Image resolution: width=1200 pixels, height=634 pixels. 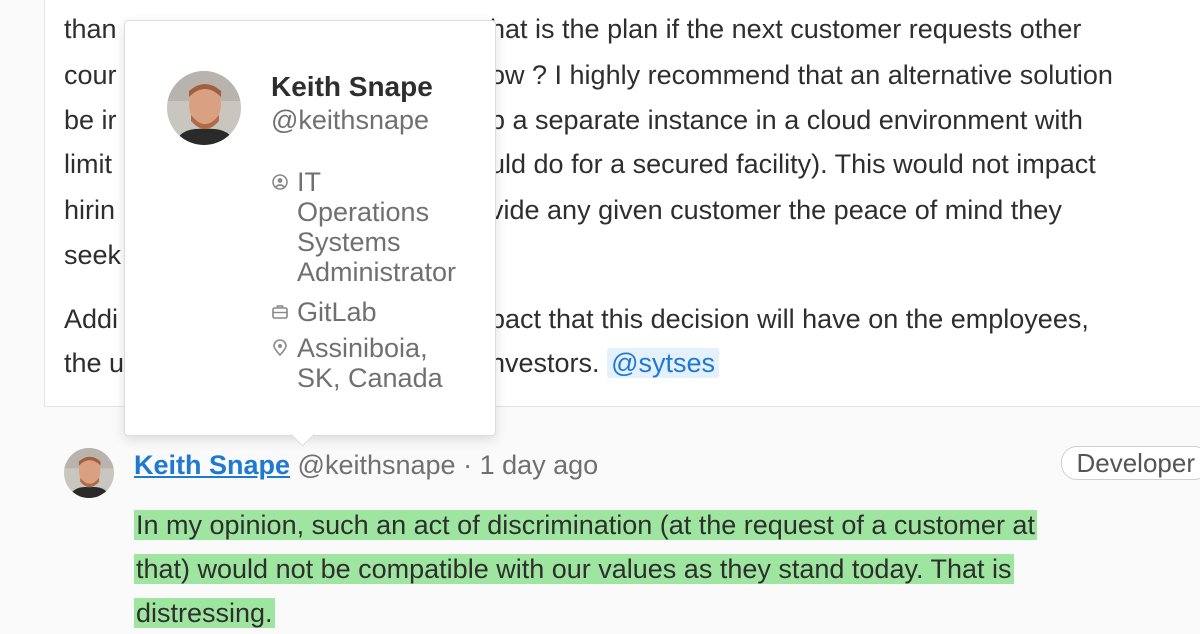 What do you see at coordinates (91, 319) in the screenshot?
I see `previous-comment-text-left: Addi` at bounding box center [91, 319].